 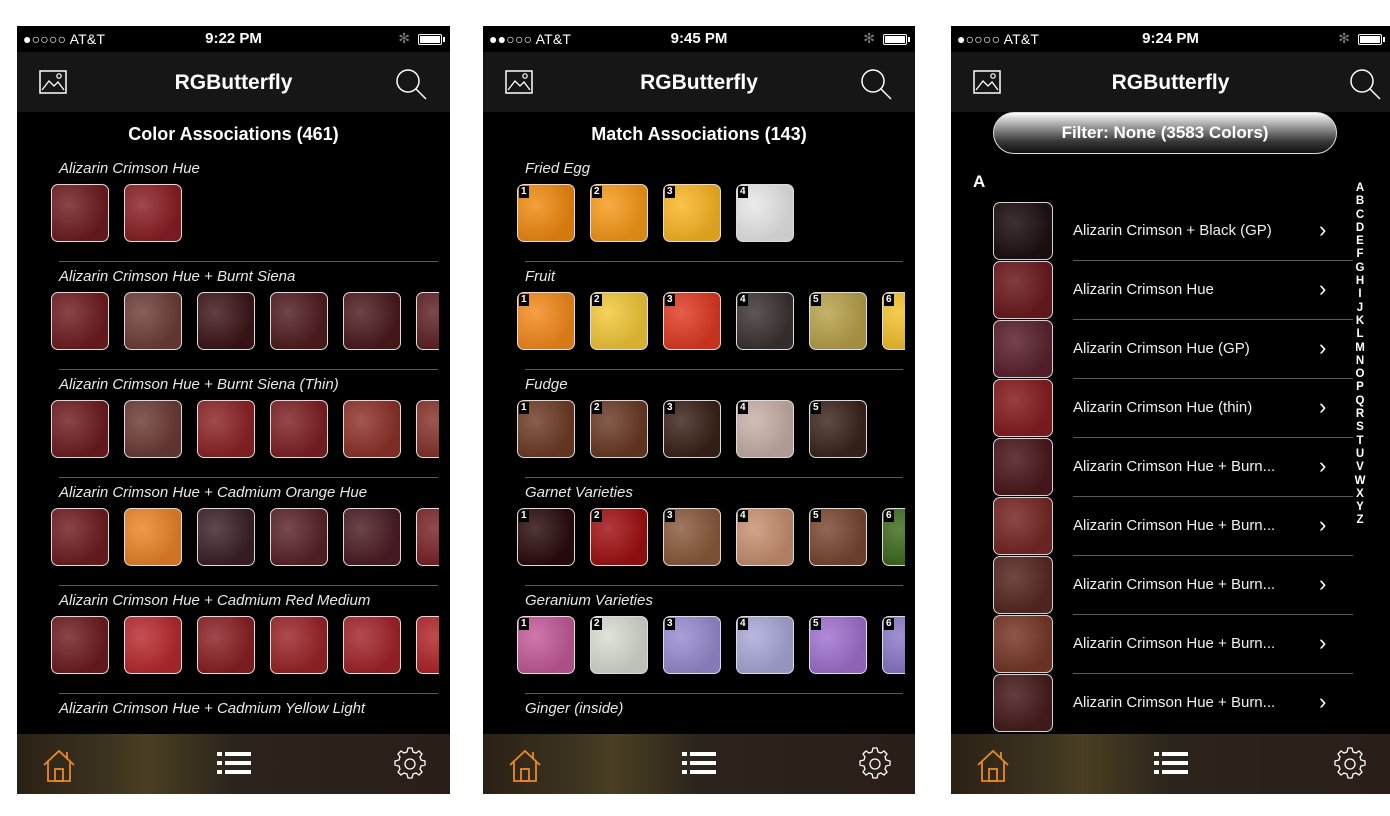 What do you see at coordinates (1360, 348) in the screenshot?
I see `index-letter: M` at bounding box center [1360, 348].